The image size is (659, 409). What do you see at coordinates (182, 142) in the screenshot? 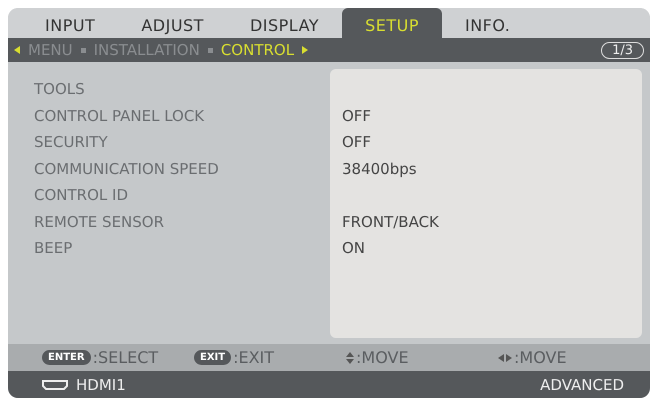
I see `setting-label: SECURITY` at bounding box center [182, 142].